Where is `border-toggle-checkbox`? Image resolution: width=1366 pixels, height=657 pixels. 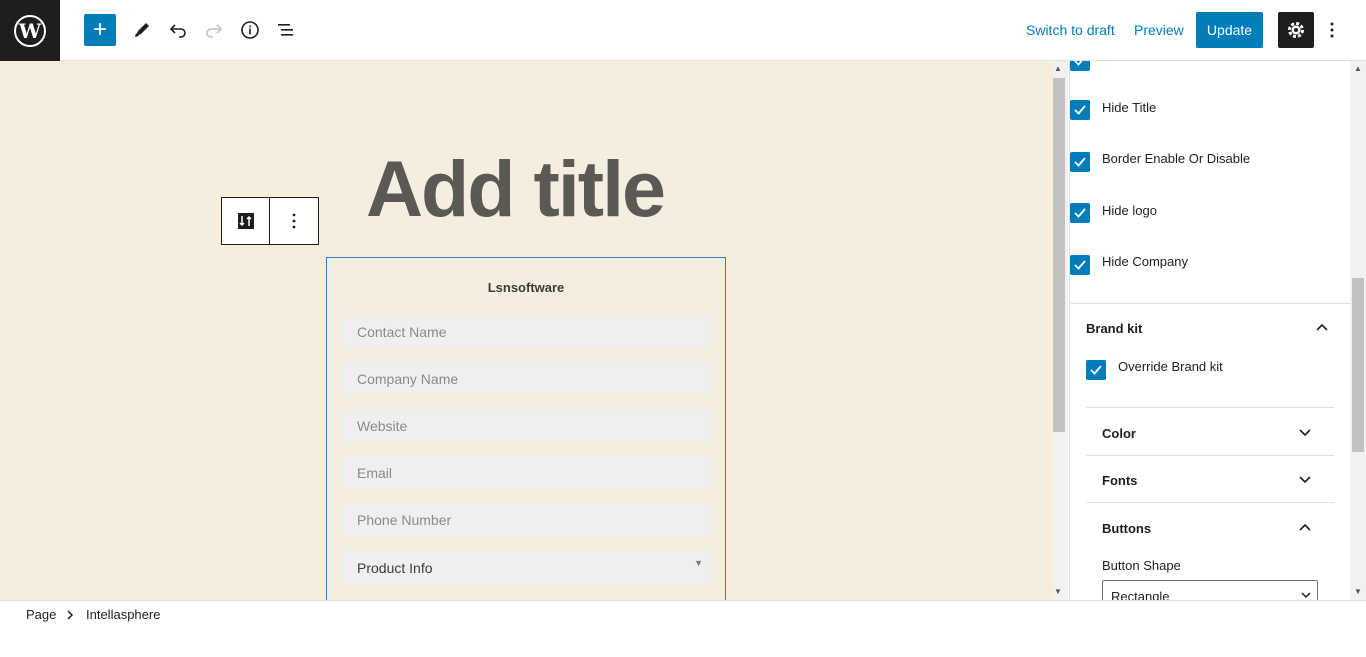 border-toggle-checkbox is located at coordinates (1080, 162).